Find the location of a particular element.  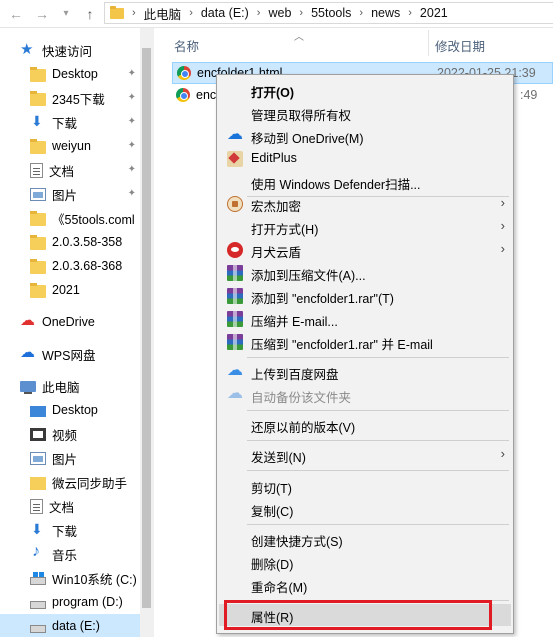

sidebar-item-drive-c: Win10系统 (C:) is located at coordinates (85, 578).